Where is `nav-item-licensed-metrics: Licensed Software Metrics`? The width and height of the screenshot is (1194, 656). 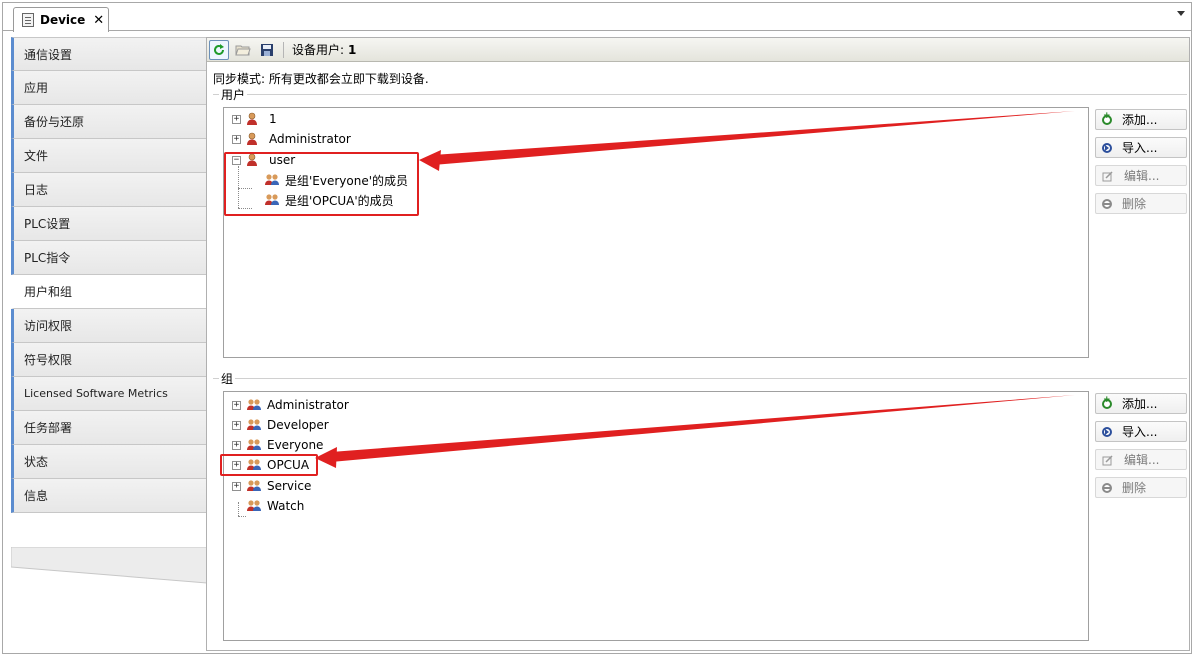
nav-item-licensed-metrics: Licensed Software Metrics is located at coordinates (109, 394).